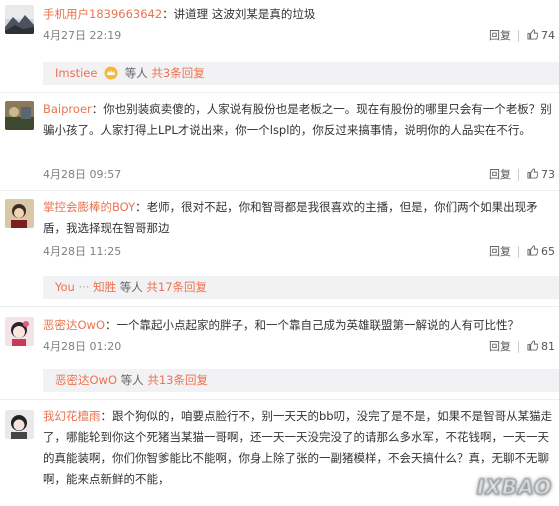  I want to click on watermark-text: IXBAO, so click(514, 487).